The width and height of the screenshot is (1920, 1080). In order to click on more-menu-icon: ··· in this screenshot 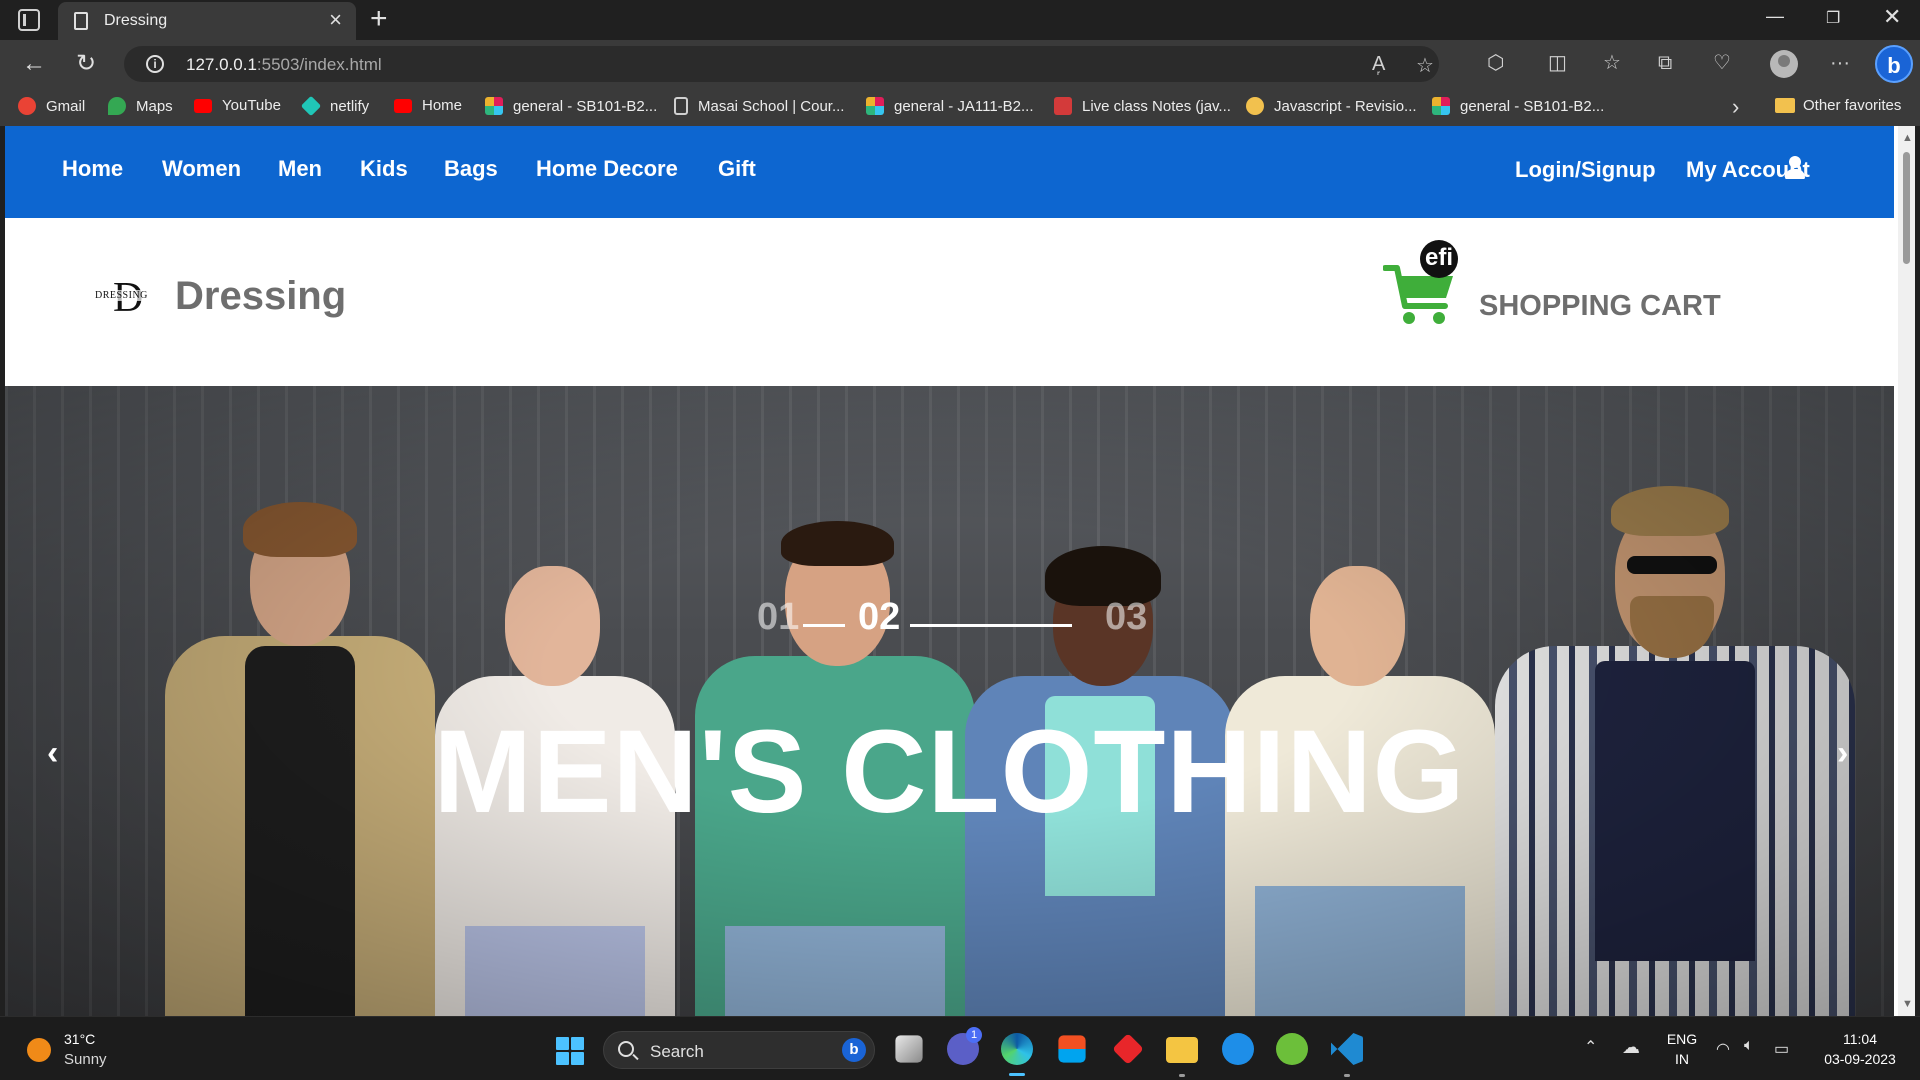, I will do `click(1840, 63)`.